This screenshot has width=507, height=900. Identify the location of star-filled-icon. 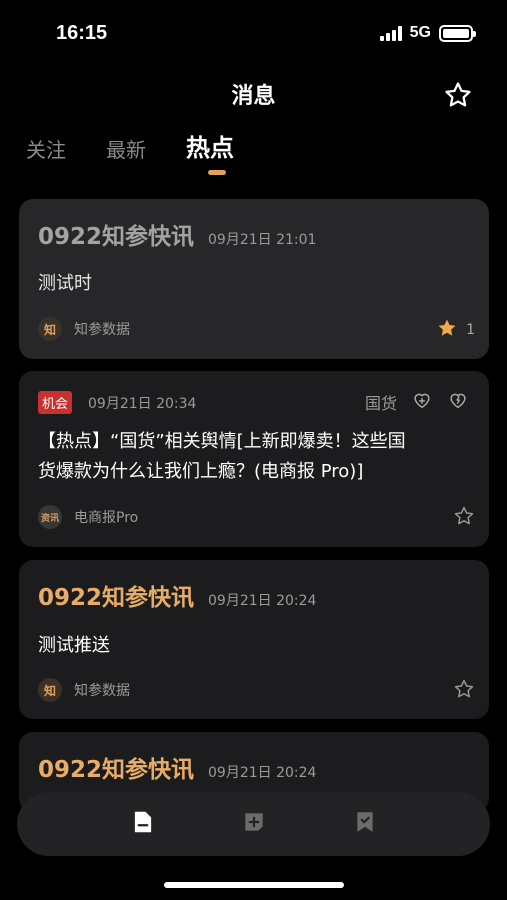
(447, 330).